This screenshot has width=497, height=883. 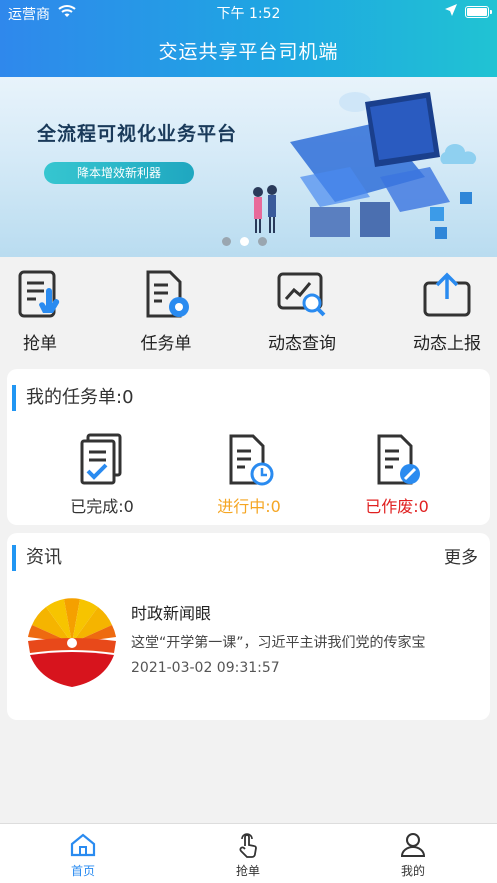 What do you see at coordinates (82, 871) in the screenshot?
I see `tab-label: 首页` at bounding box center [82, 871].